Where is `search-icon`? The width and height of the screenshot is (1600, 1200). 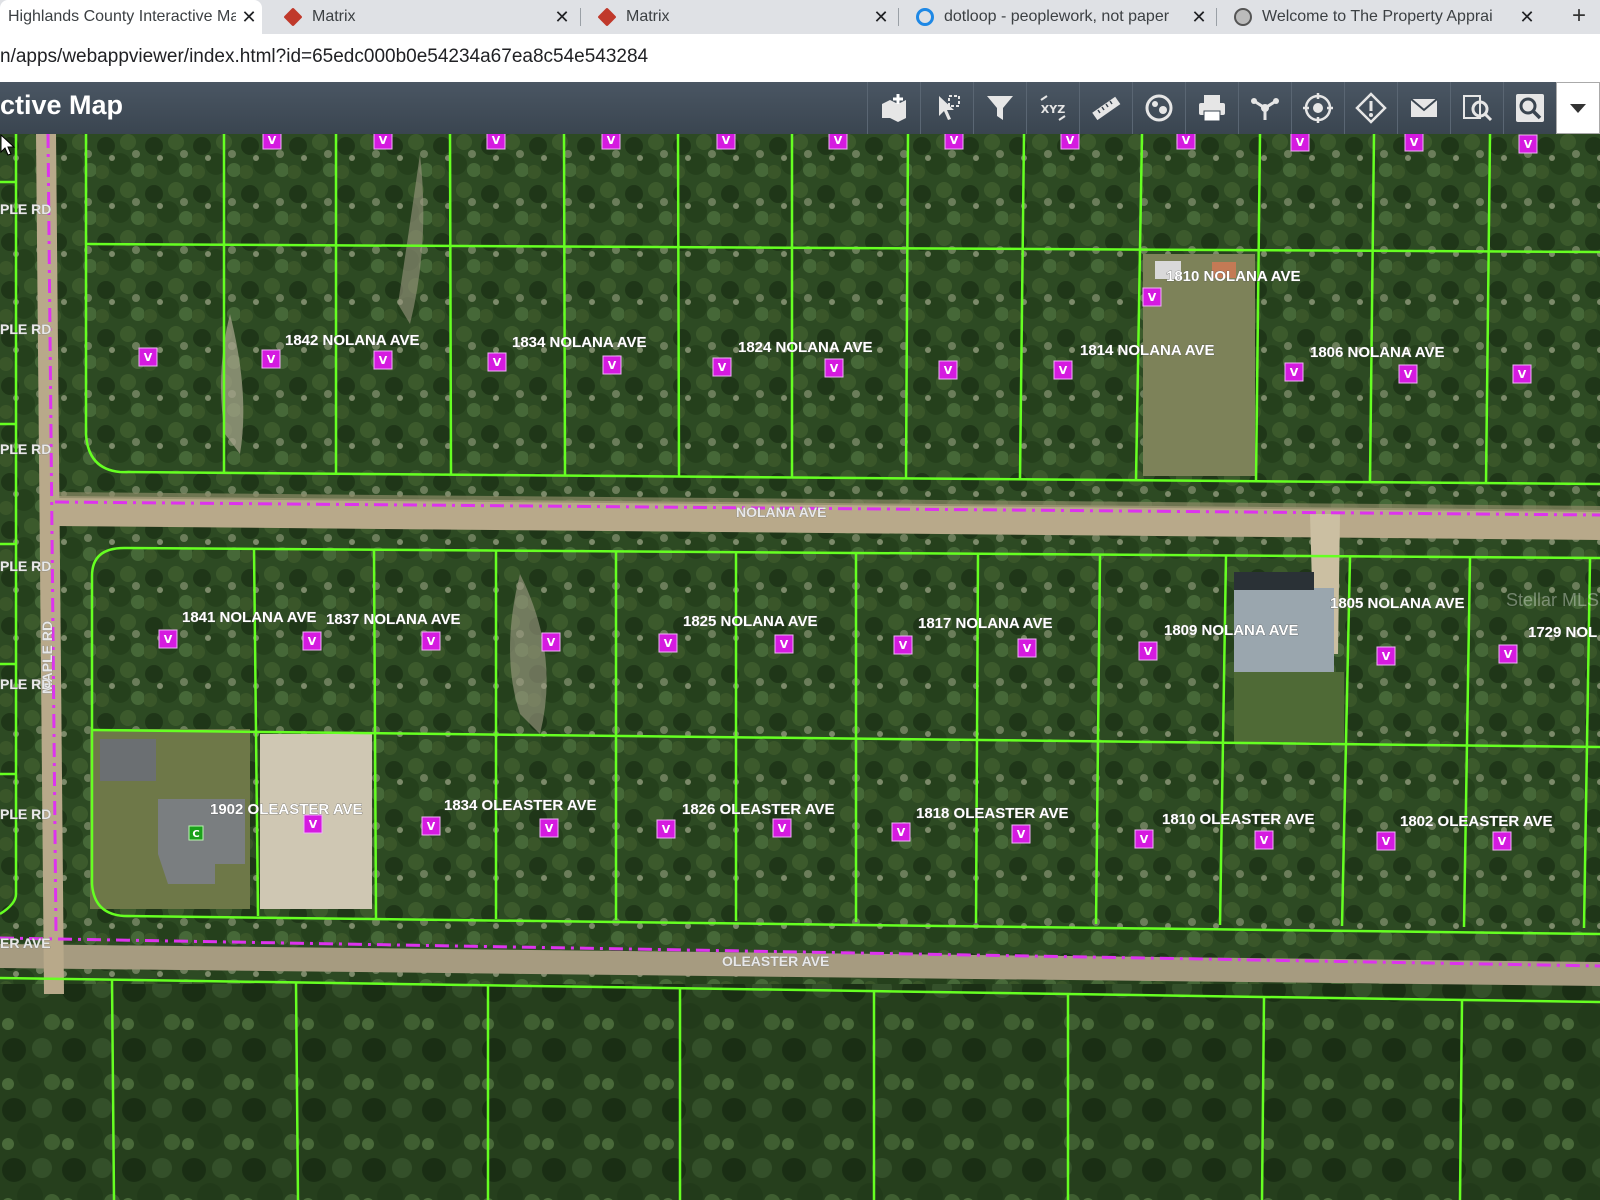
search-icon is located at coordinates (1530, 108).